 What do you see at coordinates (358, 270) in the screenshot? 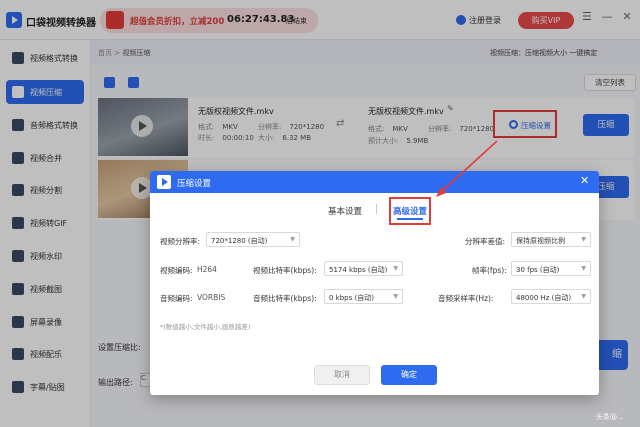
I see `video-bitrate-value: 5174 kbps (自动)` at bounding box center [358, 270].